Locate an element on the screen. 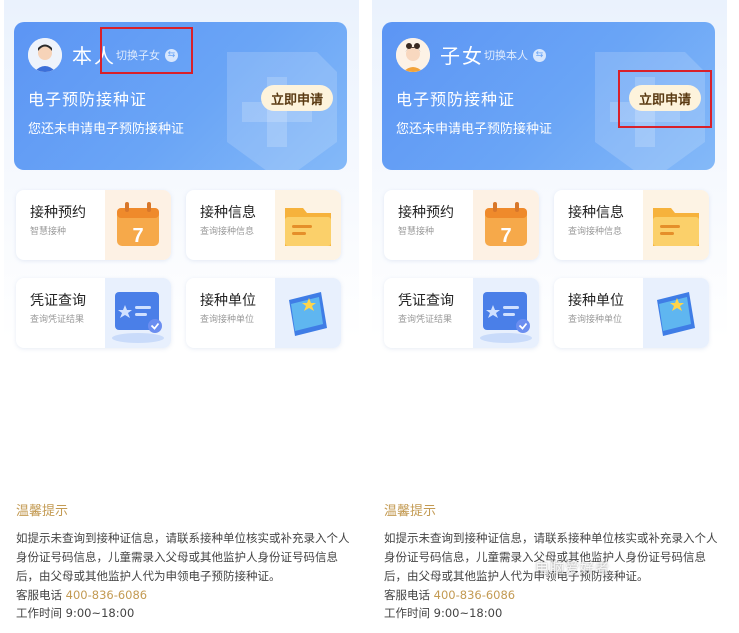 This screenshot has width=739, height=633. switch-profile-link: 切换本人 ⇆ is located at coordinates (515, 55).